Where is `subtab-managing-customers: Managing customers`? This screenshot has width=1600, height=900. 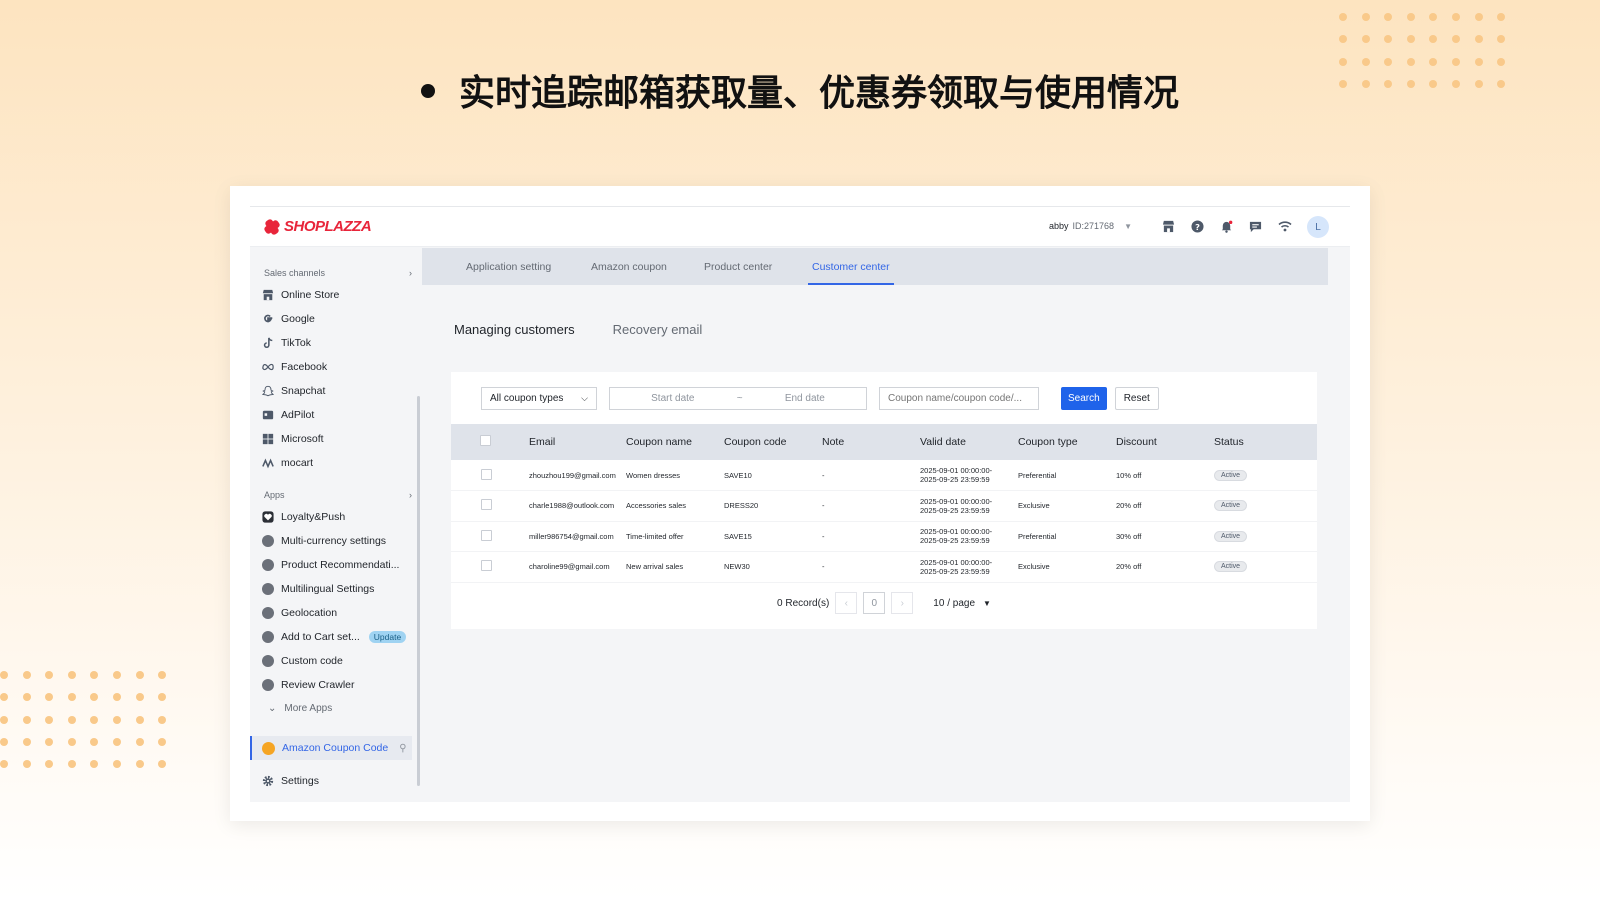 subtab-managing-customers: Managing customers is located at coordinates (514, 329).